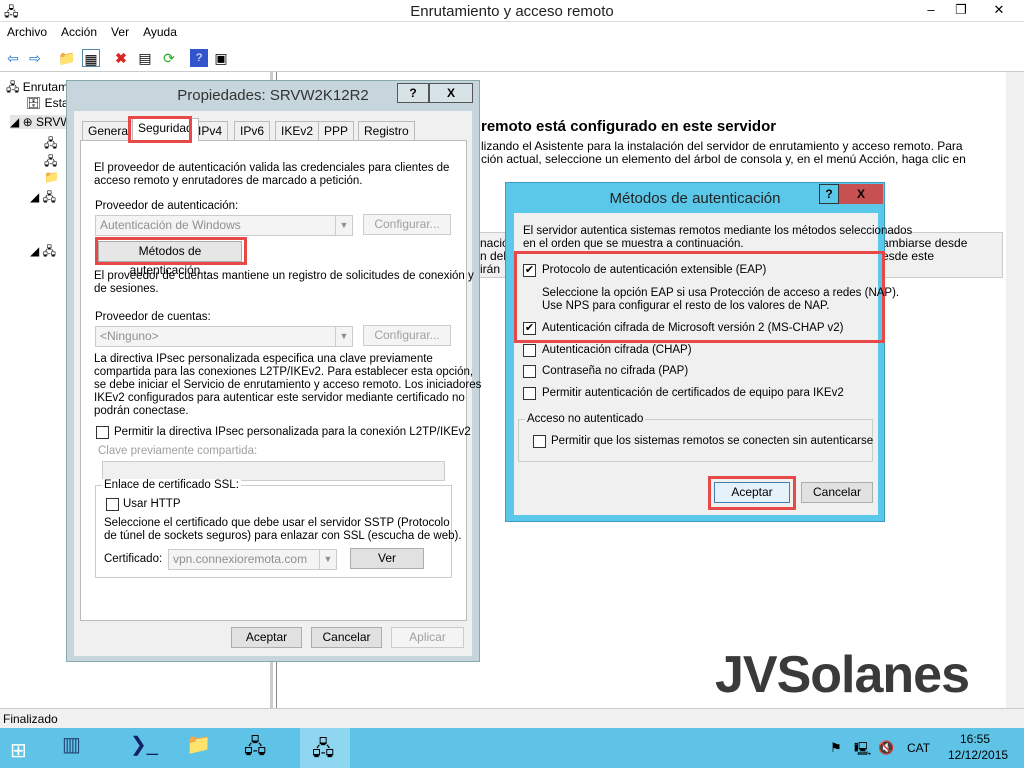 Image resolution: width=1024 pixels, height=768 pixels. I want to click on rras-taskbar-icon: 🖧, so click(325, 748).